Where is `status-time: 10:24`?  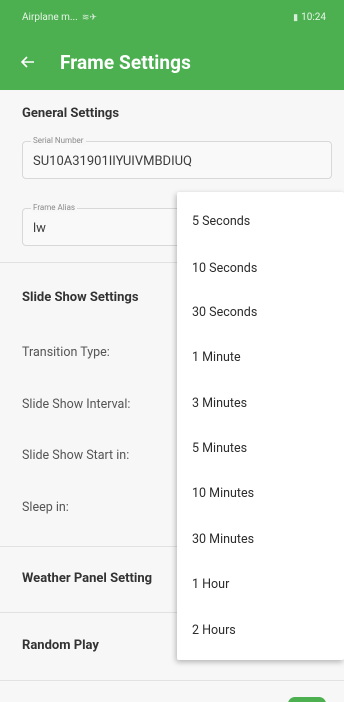 status-time: 10:24 is located at coordinates (313, 17).